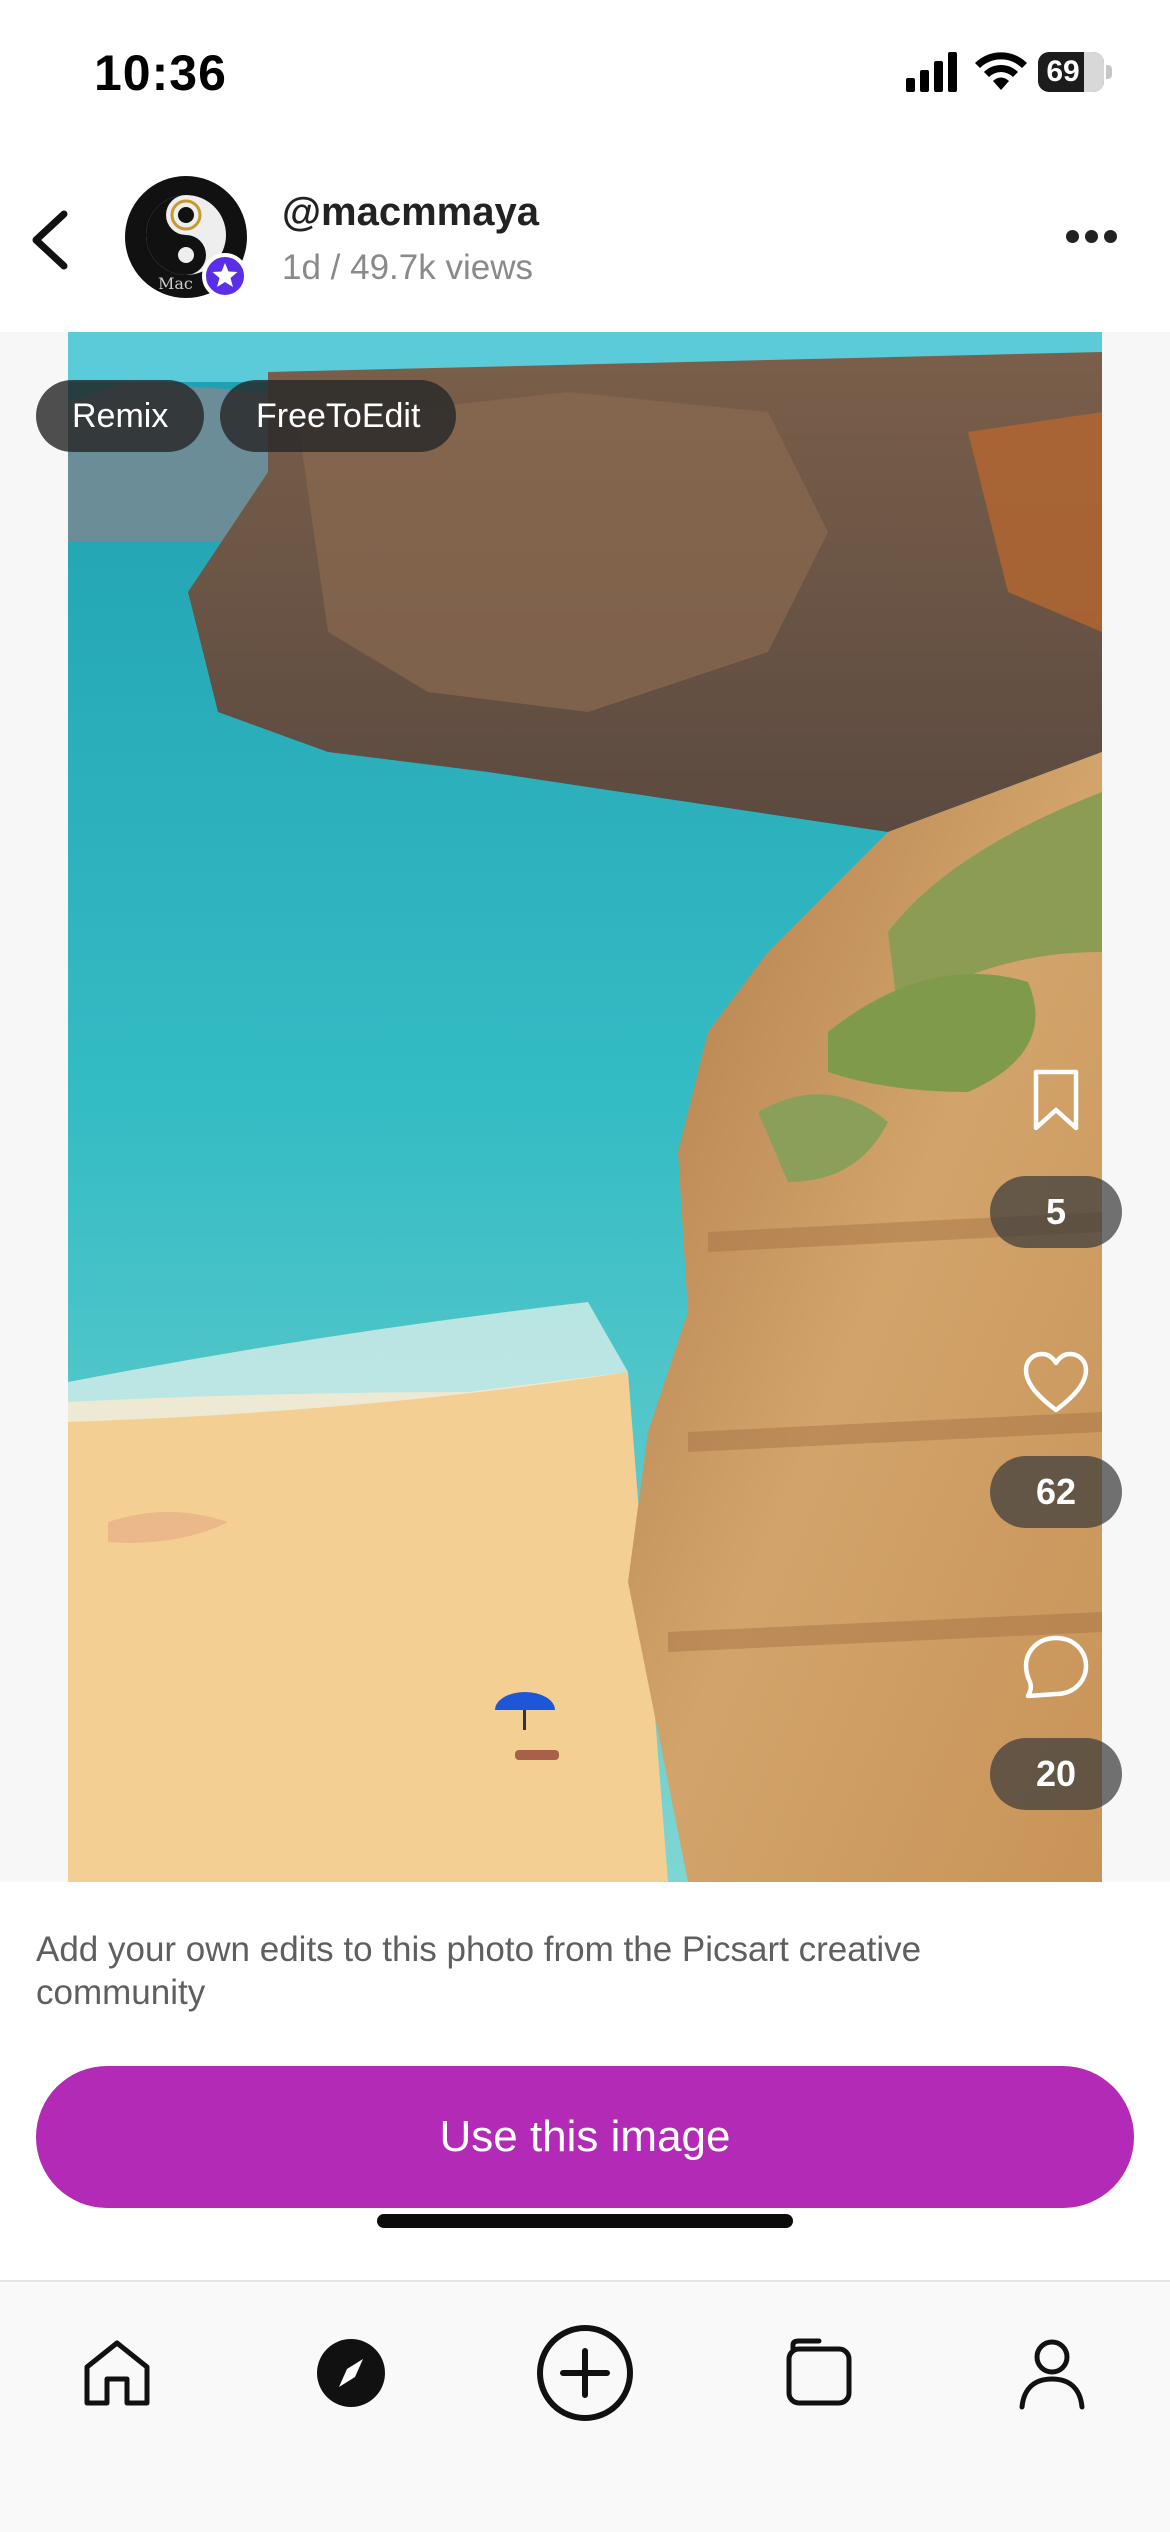 The width and height of the screenshot is (1170, 2532). What do you see at coordinates (1056, 1384) in the screenshot?
I see `heart-icon` at bounding box center [1056, 1384].